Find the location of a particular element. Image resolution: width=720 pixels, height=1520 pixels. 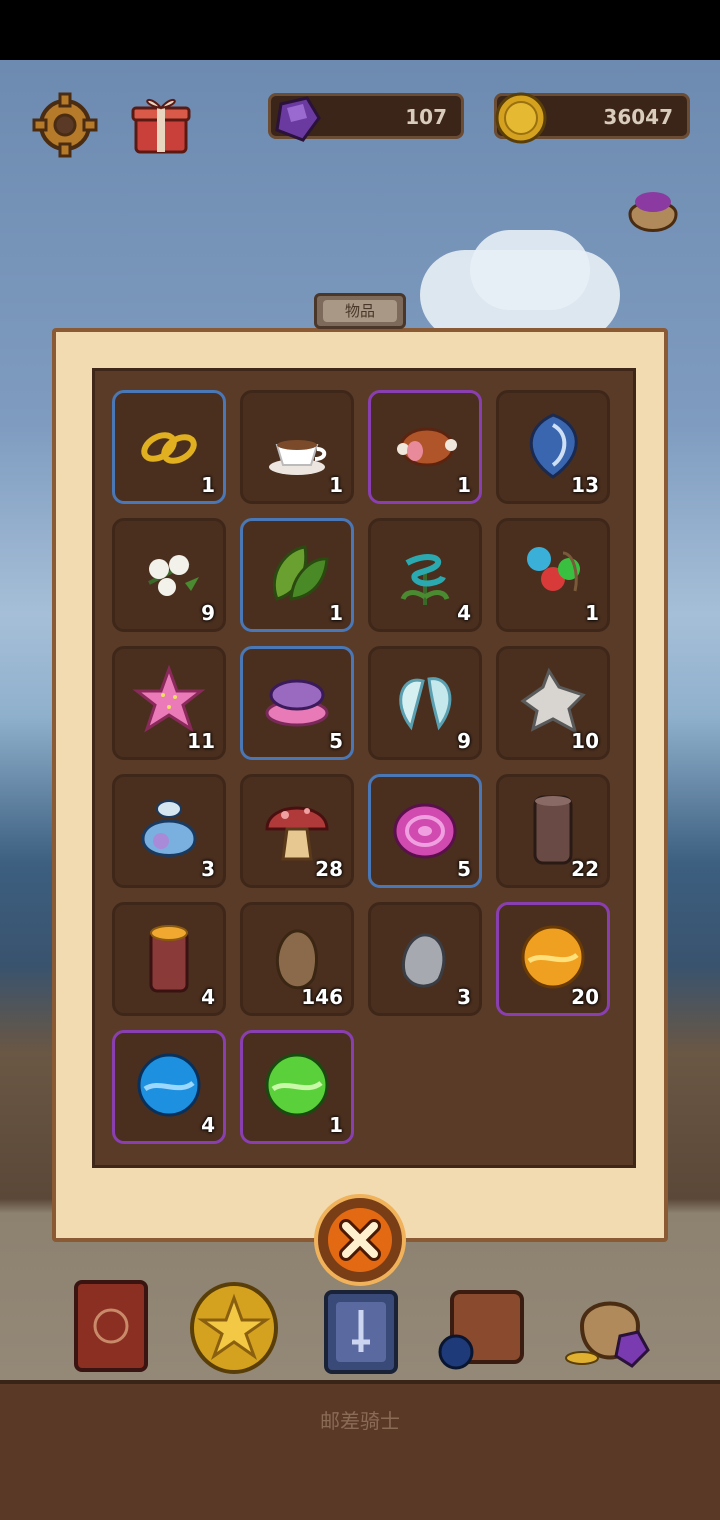

item-count: 11 is located at coordinates (201, 741).